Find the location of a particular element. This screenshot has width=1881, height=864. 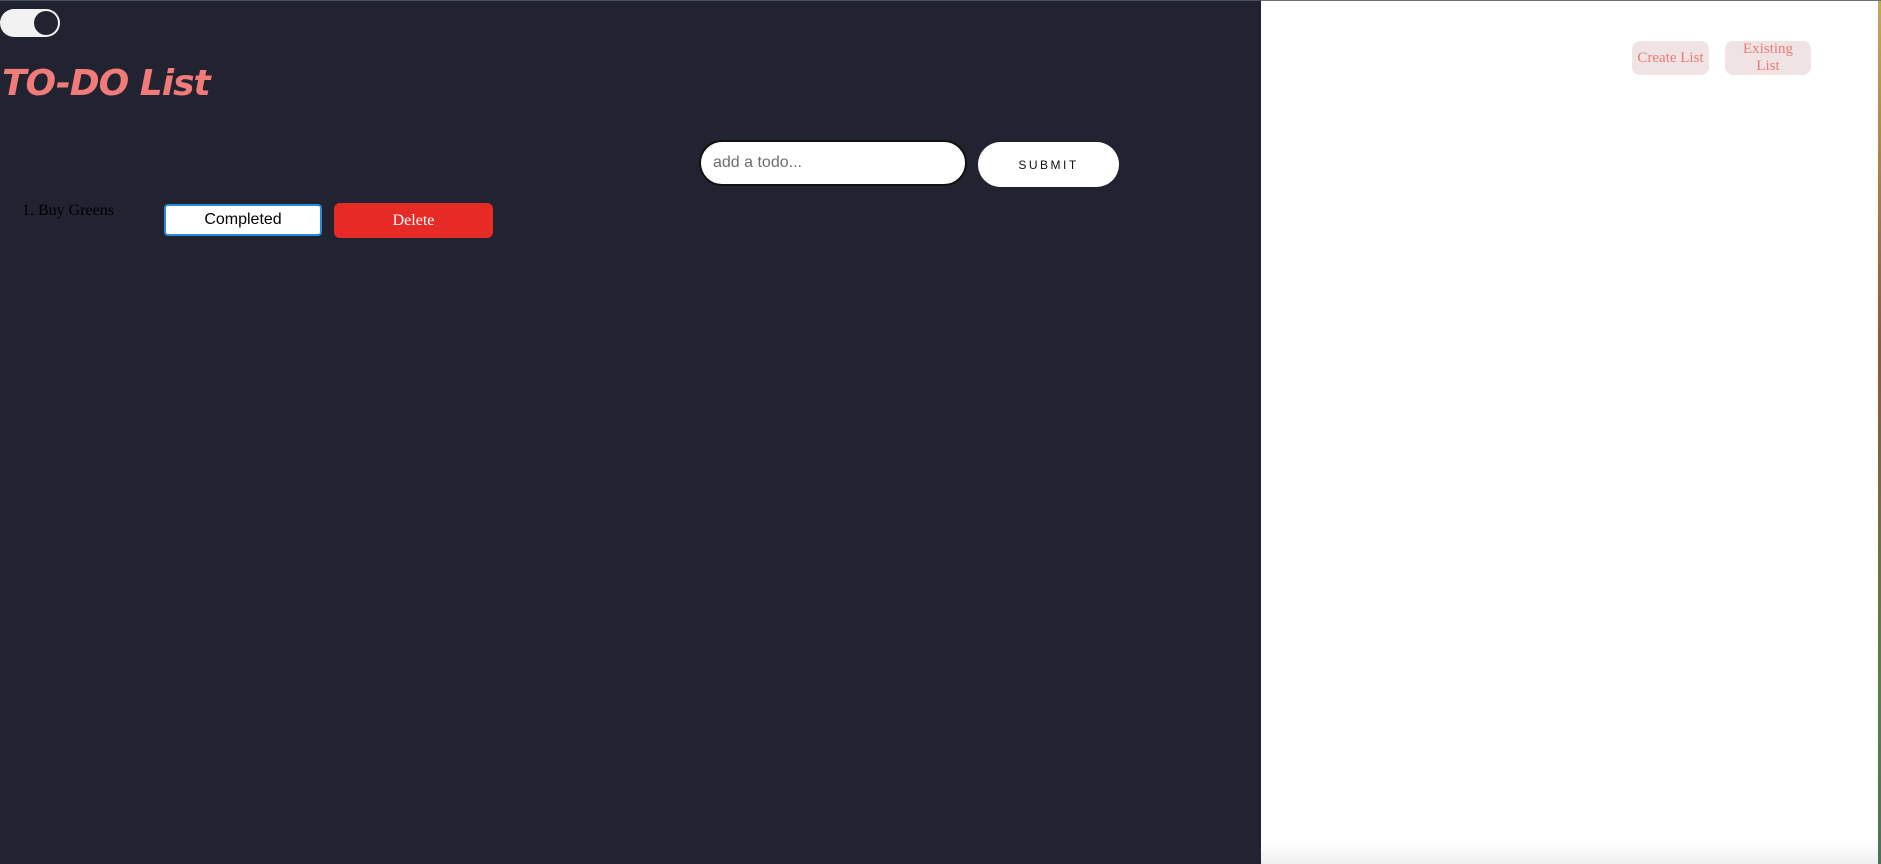

bottom-shadow is located at coordinates (1571, 853).